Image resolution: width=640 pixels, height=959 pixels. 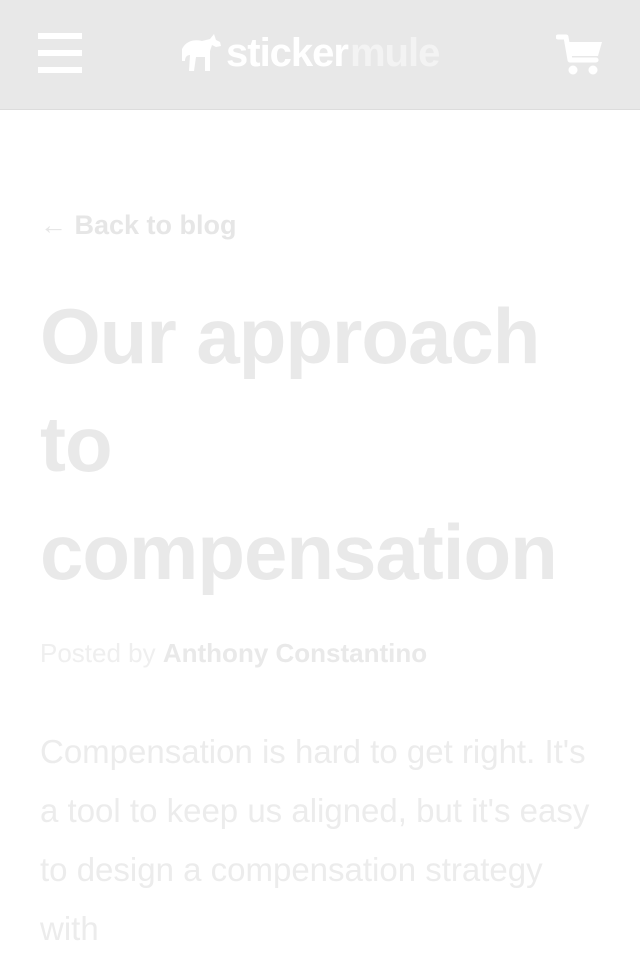 I want to click on byline-prefix: Posted by, so click(x=101, y=653).